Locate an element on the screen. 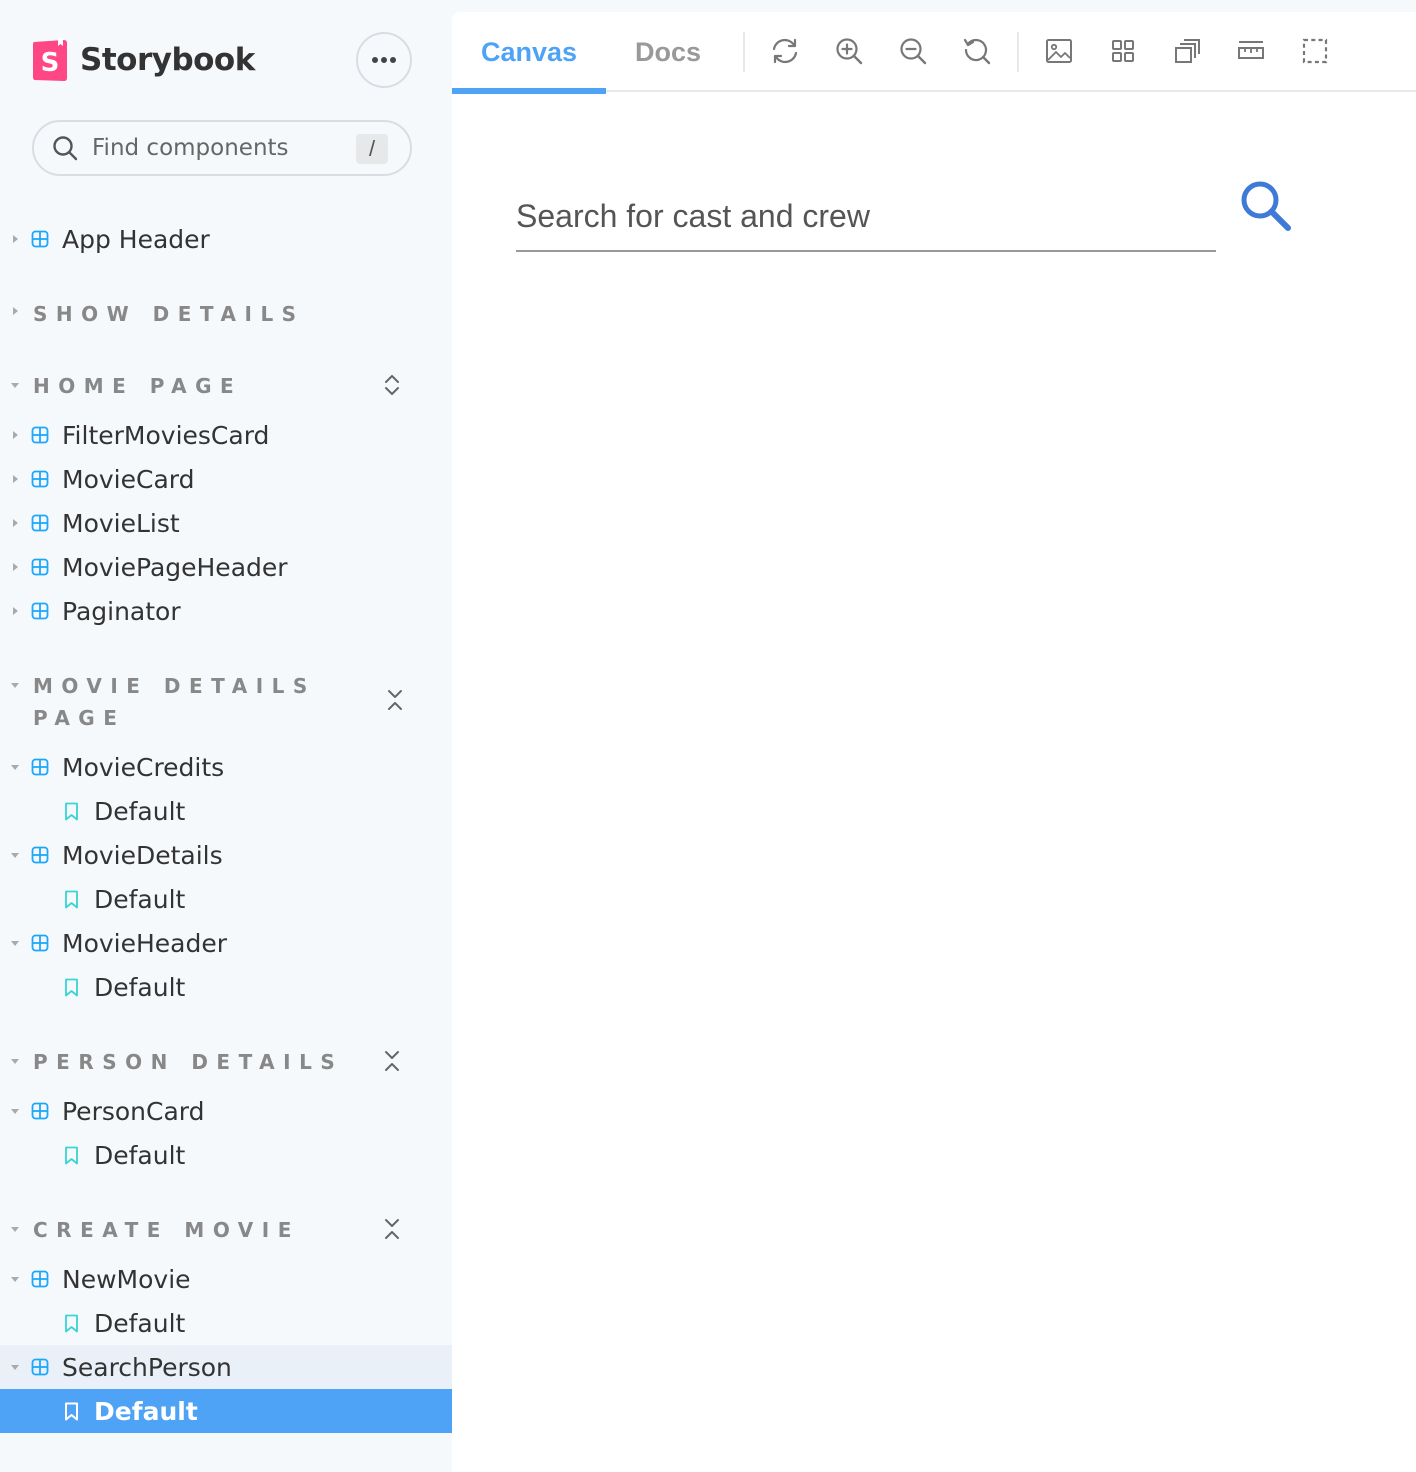 The width and height of the screenshot is (1416, 1472). sidebar-item-movielist: MovieList is located at coordinates (226, 523).